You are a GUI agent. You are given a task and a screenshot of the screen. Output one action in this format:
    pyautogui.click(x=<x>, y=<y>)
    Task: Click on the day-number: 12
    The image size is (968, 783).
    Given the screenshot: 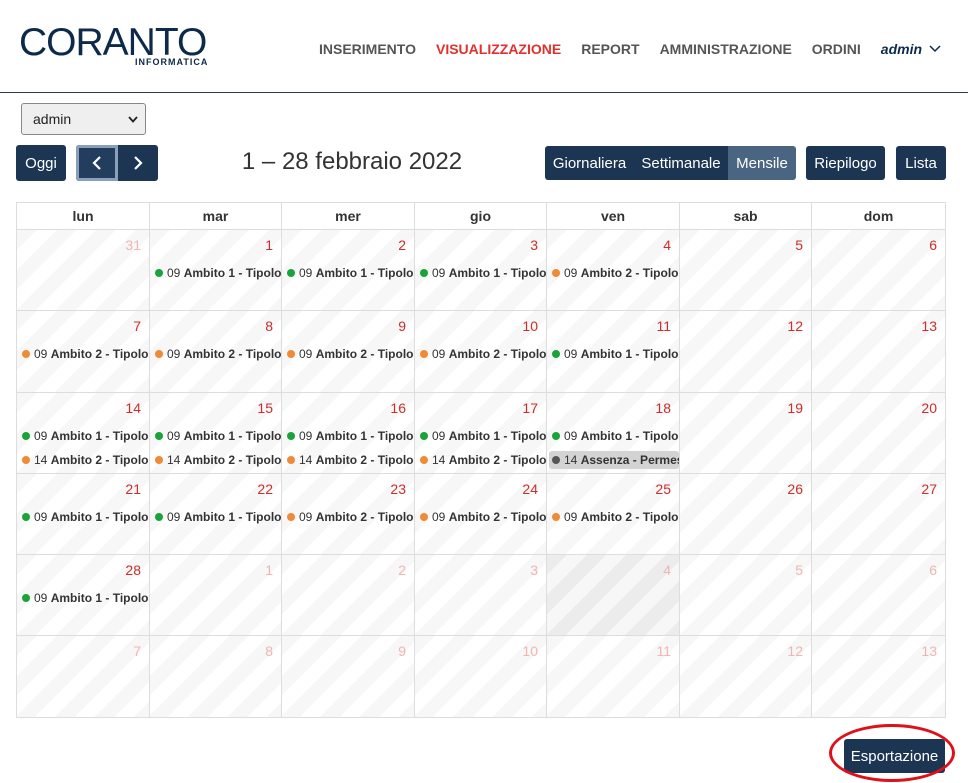 What is the action you would take?
    pyautogui.click(x=795, y=326)
    